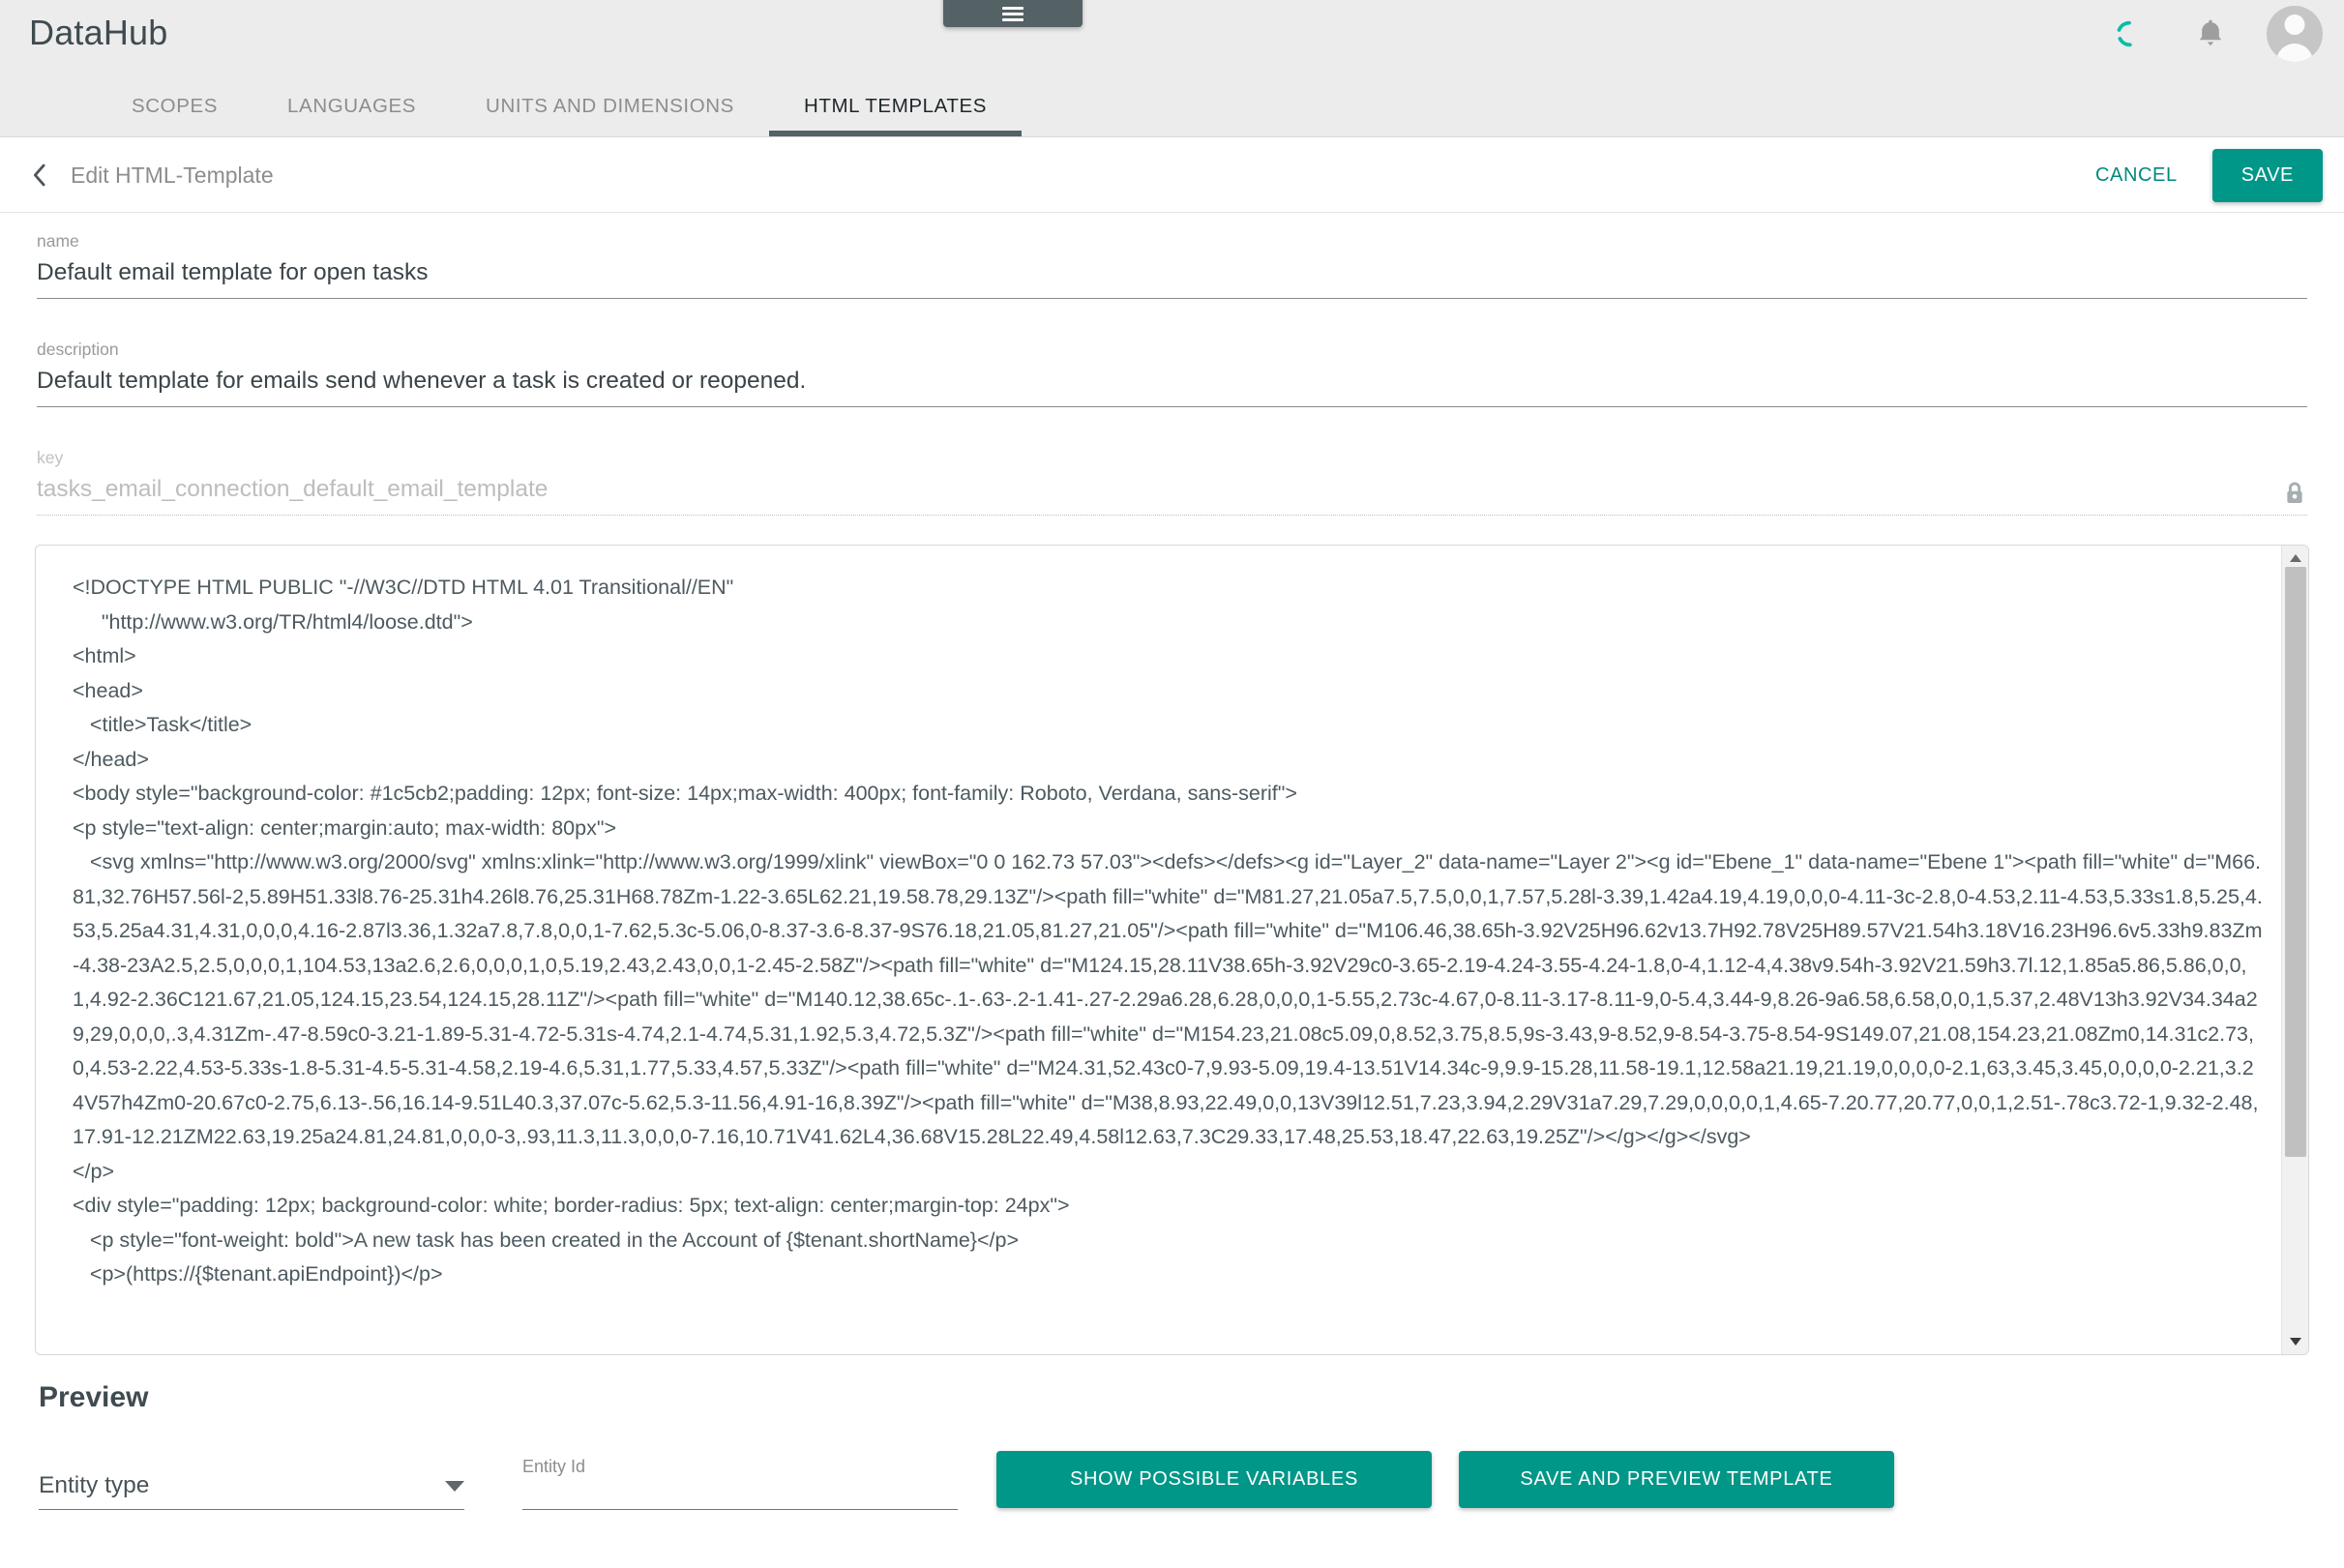  I want to click on chevron-down-icon, so click(454, 1486).